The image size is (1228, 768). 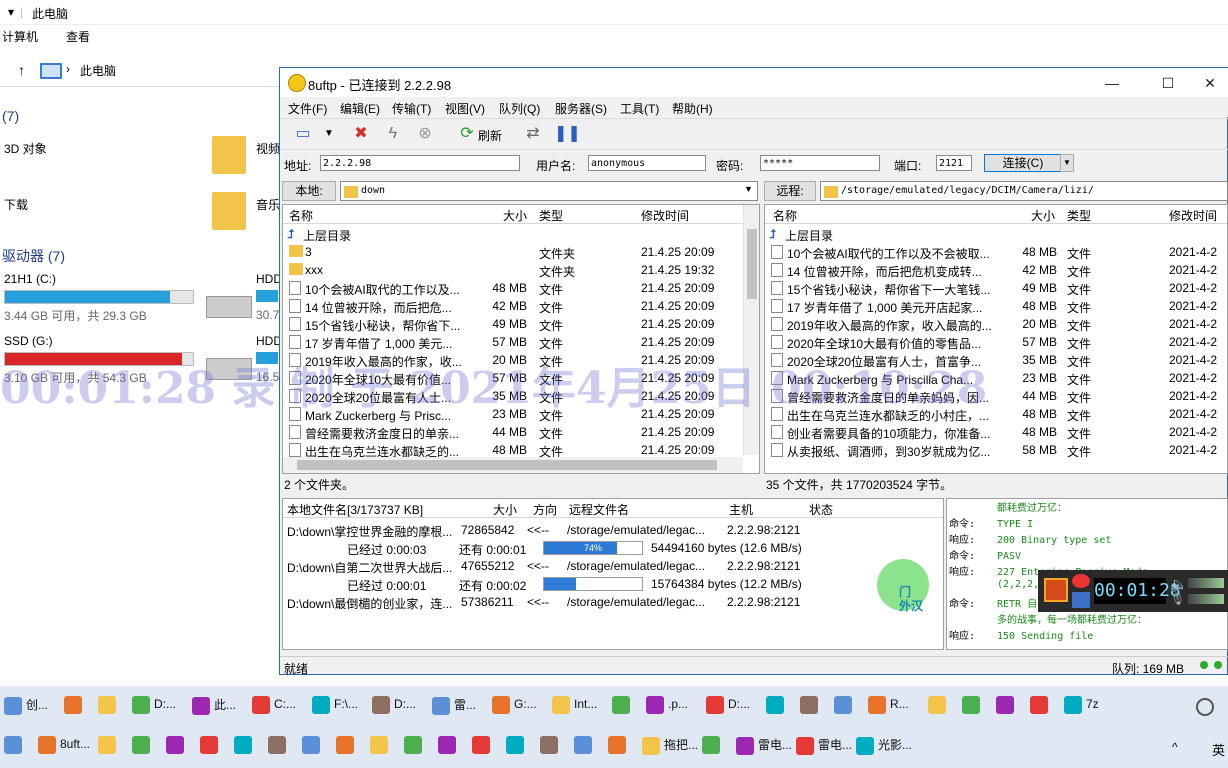 I want to click on column-type: 类型, so click(x=551, y=215).